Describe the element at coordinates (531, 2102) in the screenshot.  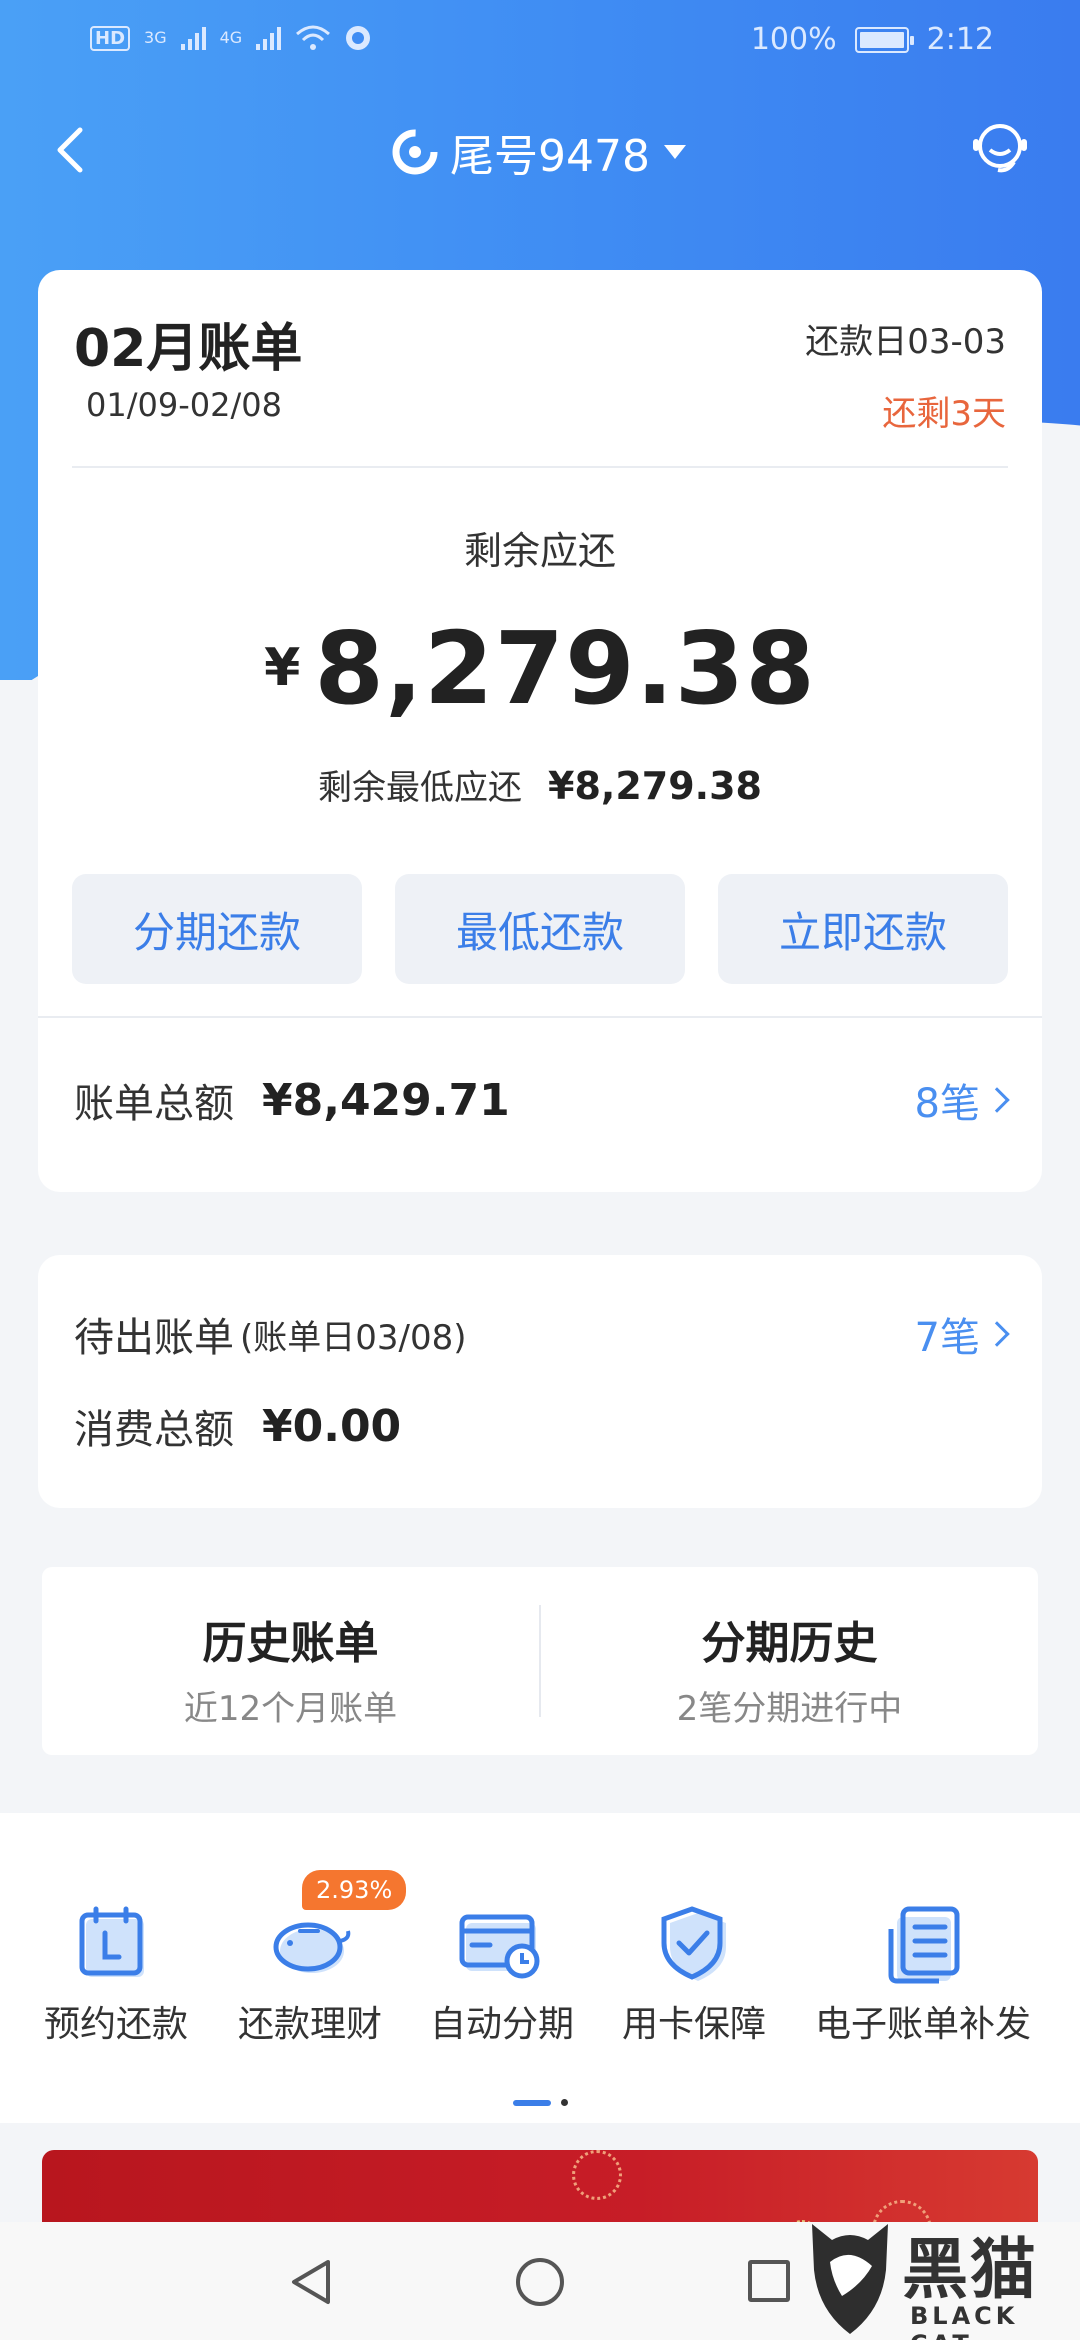
I see `page-dot-active` at that location.